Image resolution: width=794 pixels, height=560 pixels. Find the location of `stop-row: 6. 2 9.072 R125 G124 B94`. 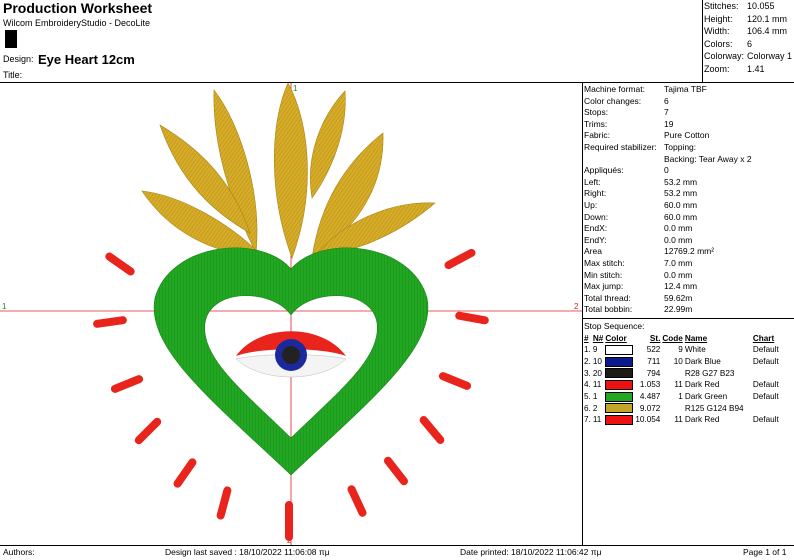

stop-row: 6. 2 9.072 R125 G124 B94 is located at coordinates (681, 408).